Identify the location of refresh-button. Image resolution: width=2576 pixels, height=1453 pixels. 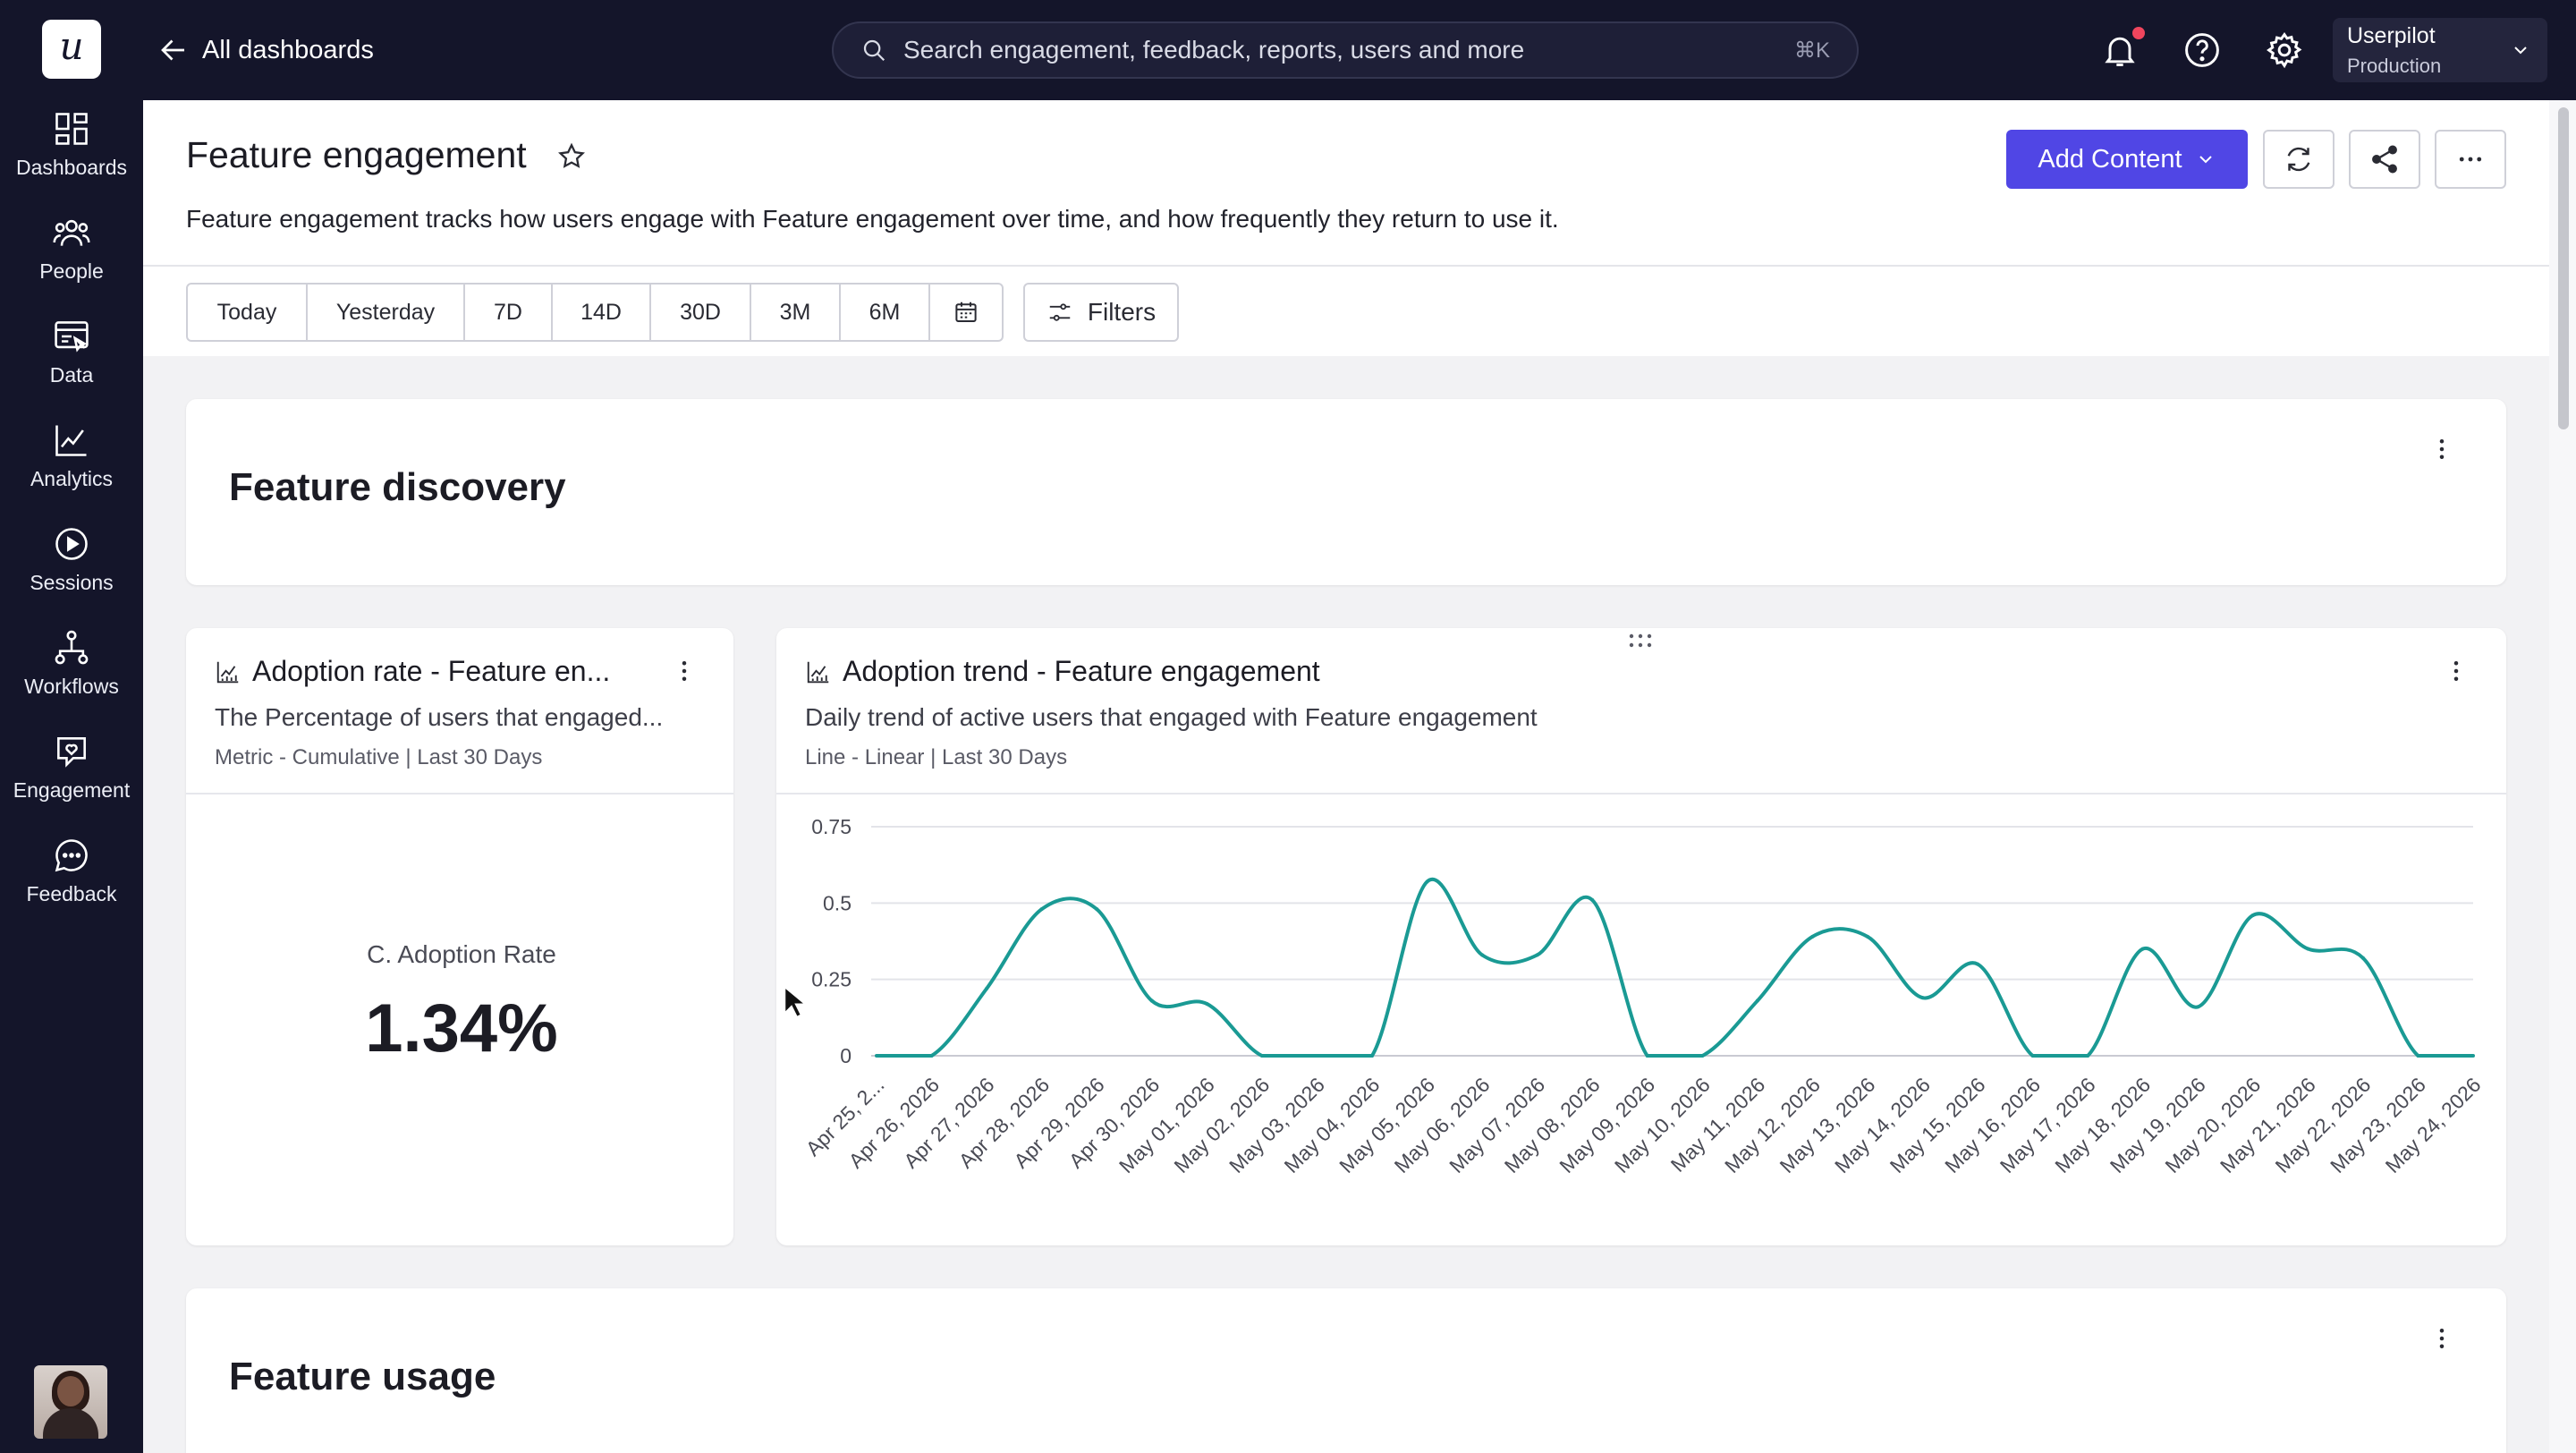
(2298, 159).